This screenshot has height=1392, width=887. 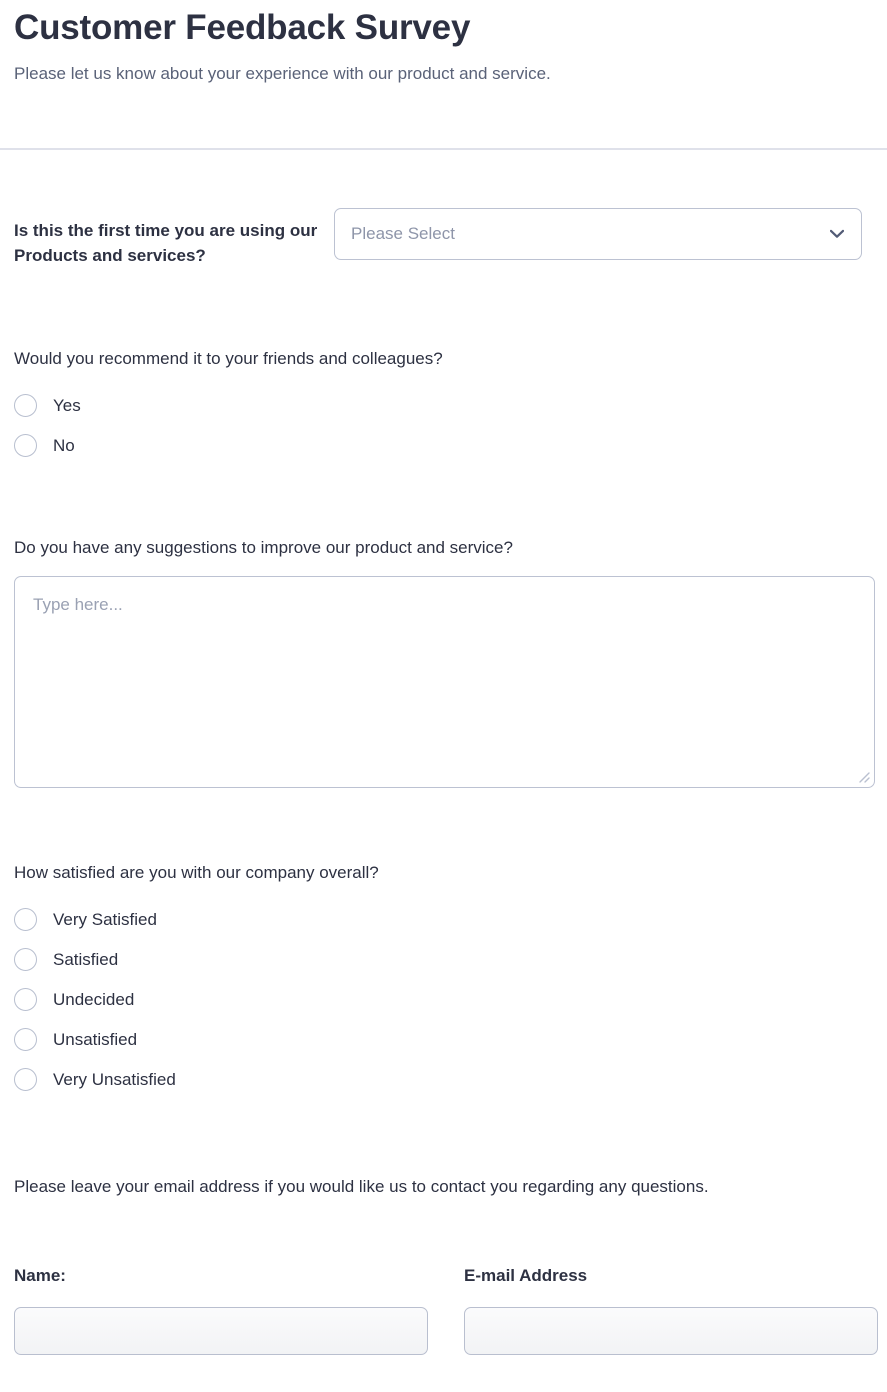 I want to click on name-label: Name:, so click(x=40, y=1275).